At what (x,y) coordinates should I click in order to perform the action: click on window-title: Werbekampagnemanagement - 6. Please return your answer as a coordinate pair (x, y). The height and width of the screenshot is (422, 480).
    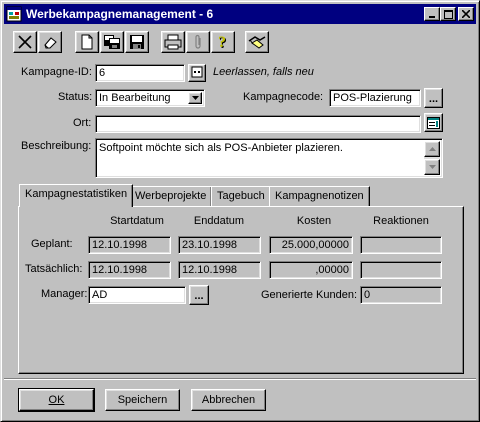
    Looking at the image, I should click on (120, 14).